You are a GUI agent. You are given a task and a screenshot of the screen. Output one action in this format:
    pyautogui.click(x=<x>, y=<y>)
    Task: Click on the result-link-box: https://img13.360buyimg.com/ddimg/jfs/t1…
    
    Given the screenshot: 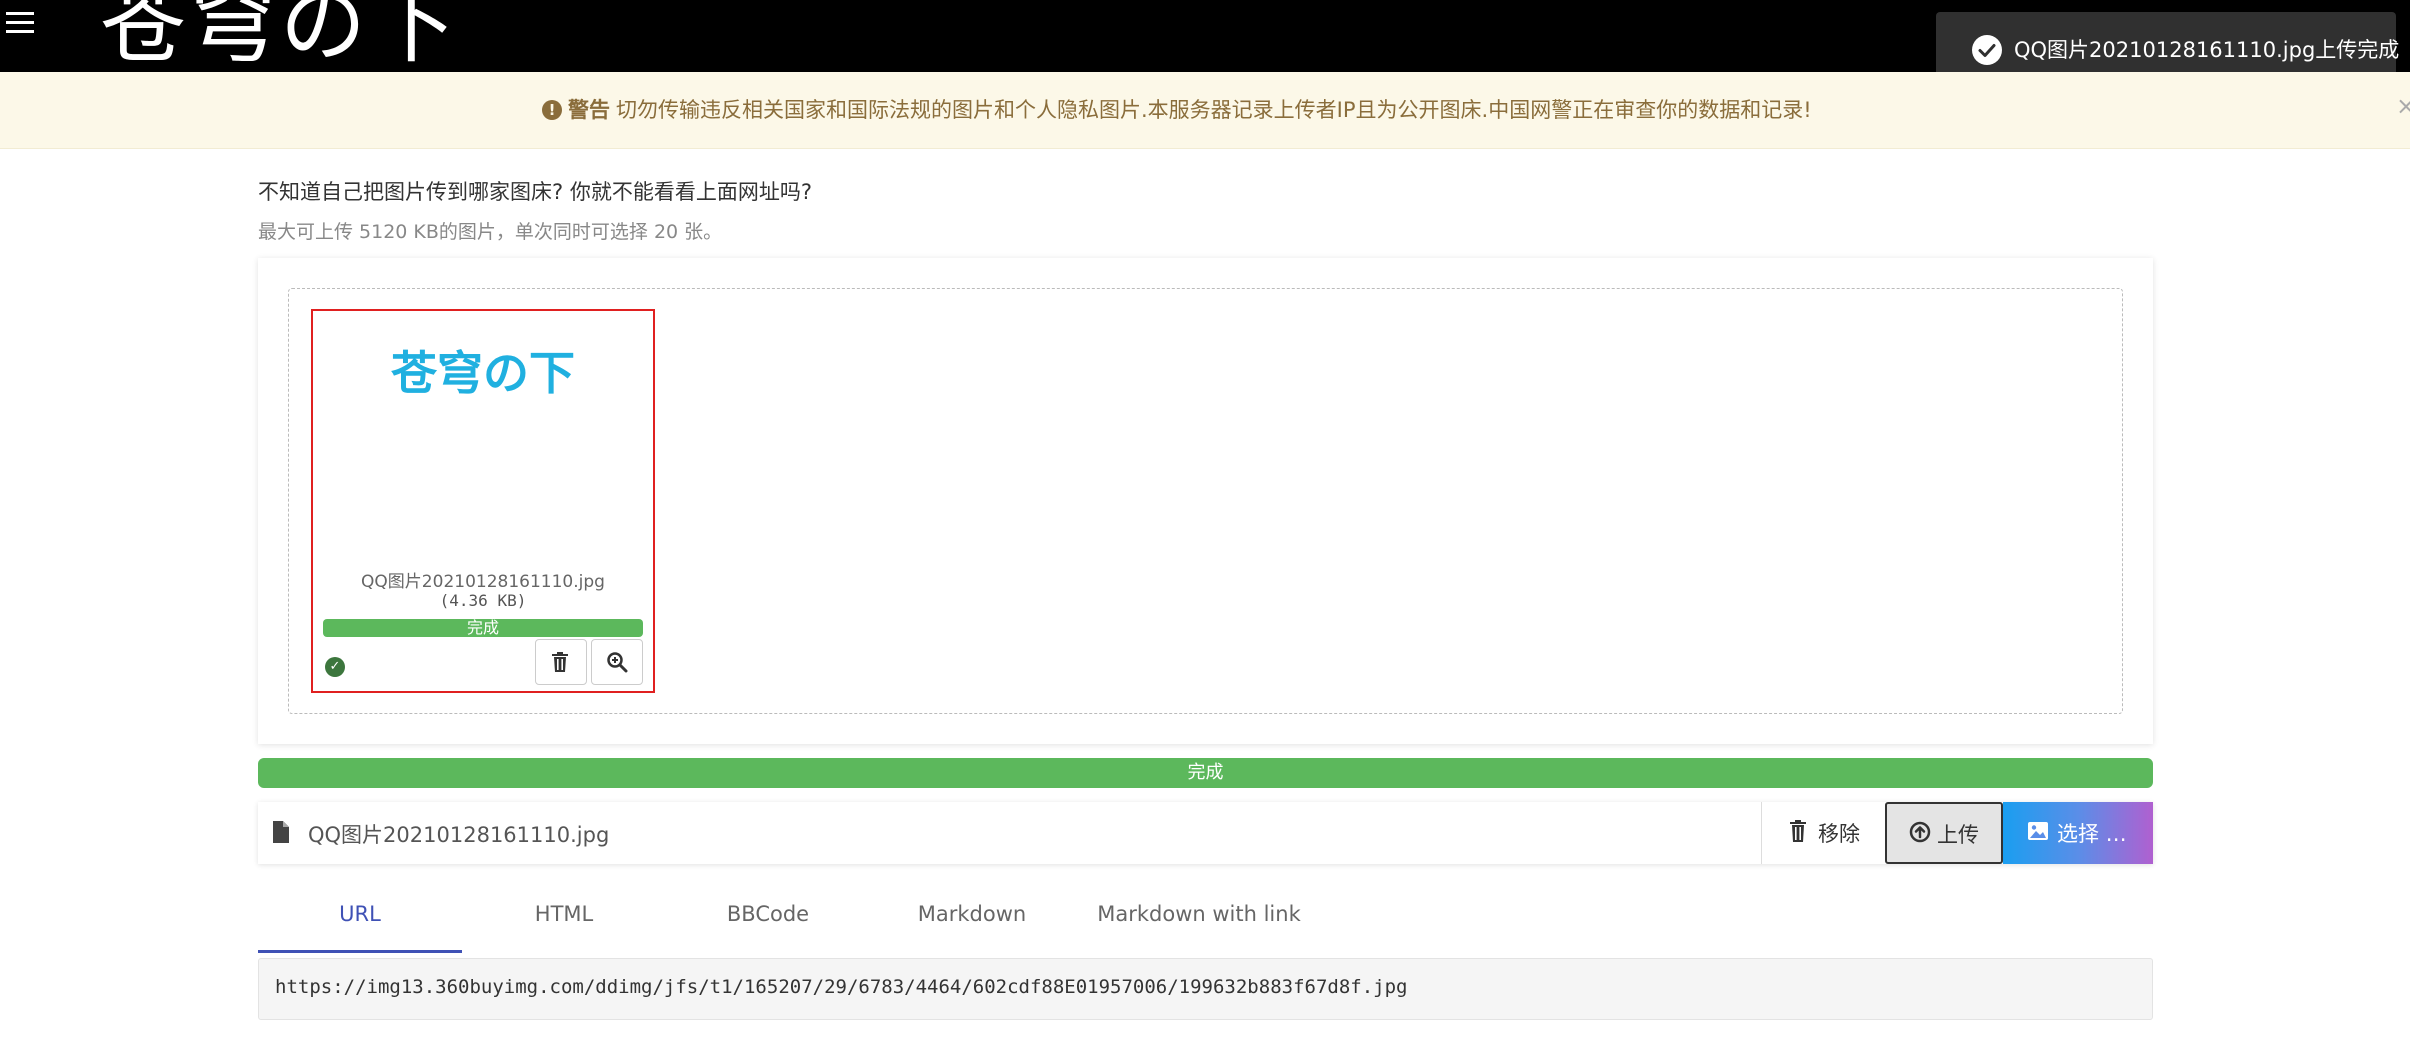 What is the action you would take?
    pyautogui.click(x=1205, y=989)
    